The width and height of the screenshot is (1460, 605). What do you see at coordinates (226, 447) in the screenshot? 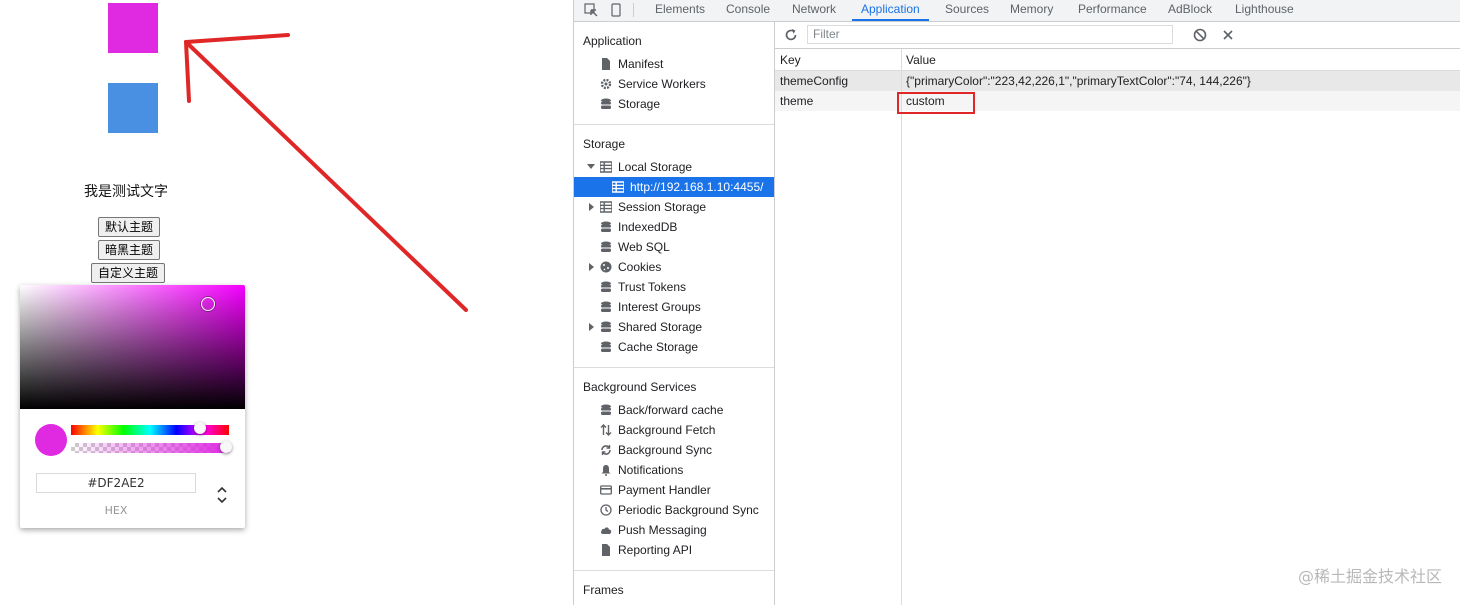
I see `alpha-slider-thumb` at bounding box center [226, 447].